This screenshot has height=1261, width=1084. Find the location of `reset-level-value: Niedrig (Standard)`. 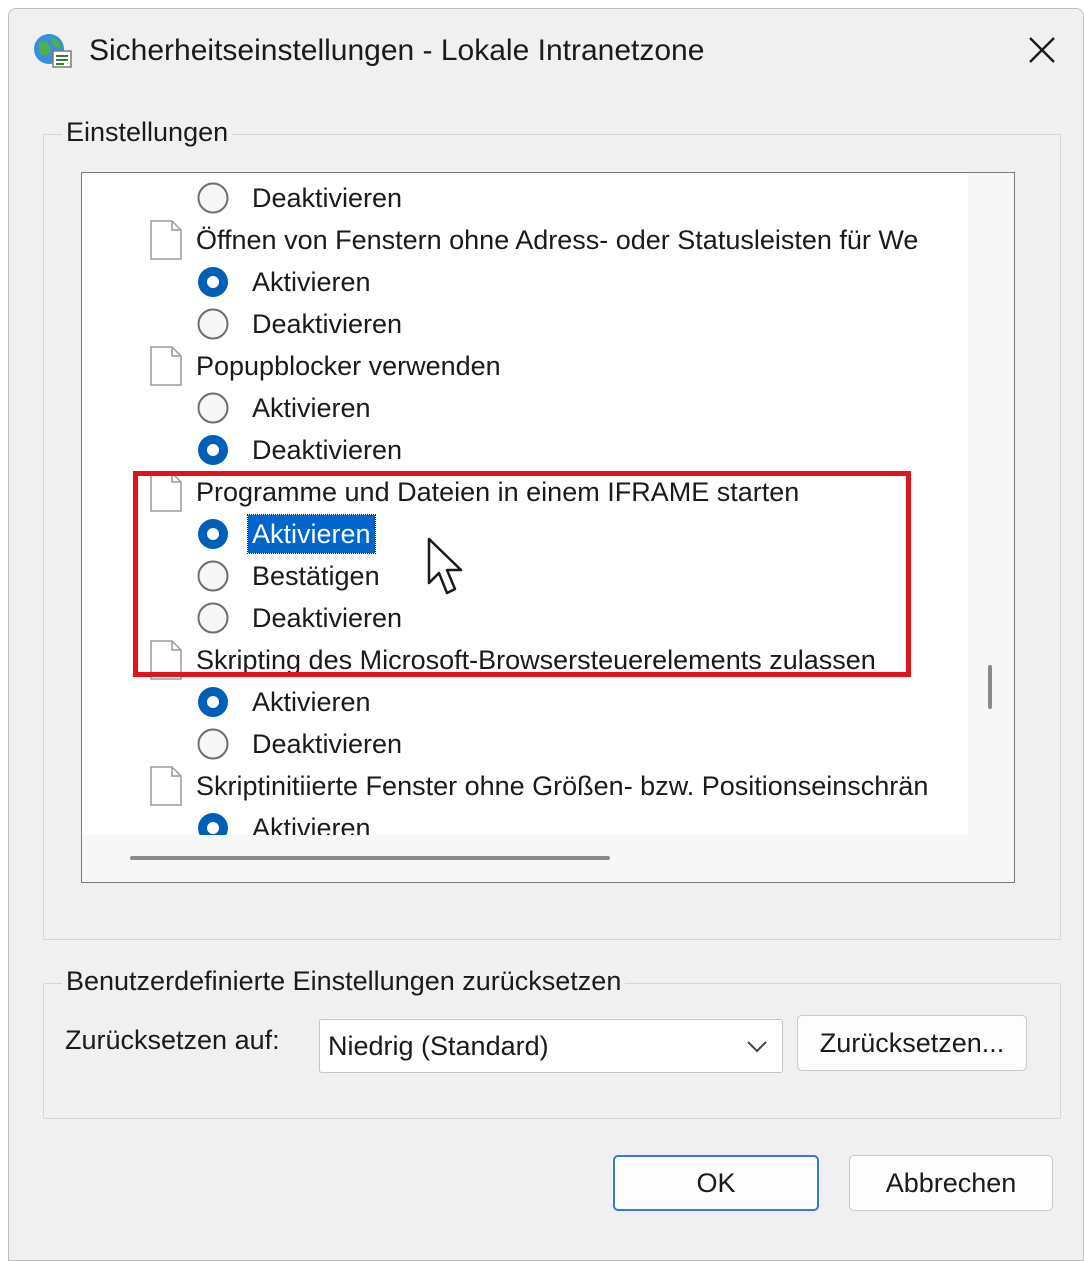

reset-level-value: Niedrig (Standard) is located at coordinates (438, 1045).